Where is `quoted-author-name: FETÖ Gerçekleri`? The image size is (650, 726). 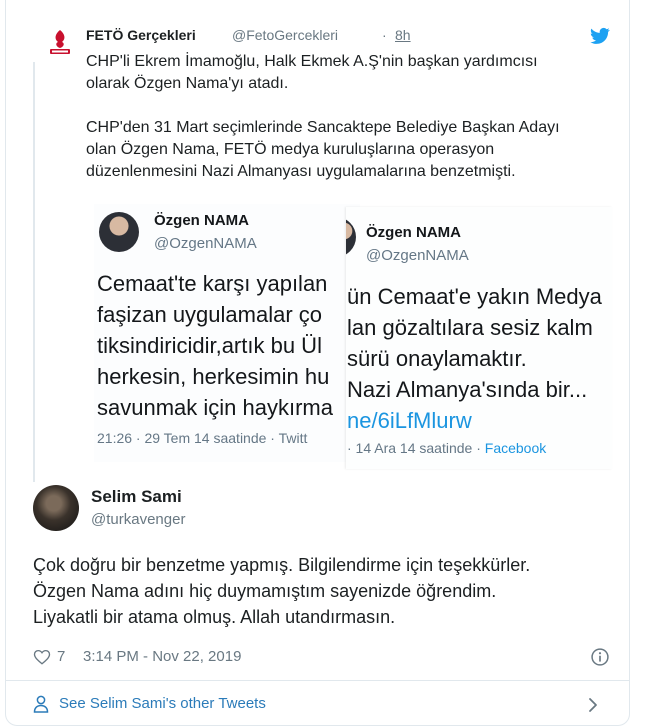
quoted-author-name: FETÖ Gerçekleri is located at coordinates (141, 35).